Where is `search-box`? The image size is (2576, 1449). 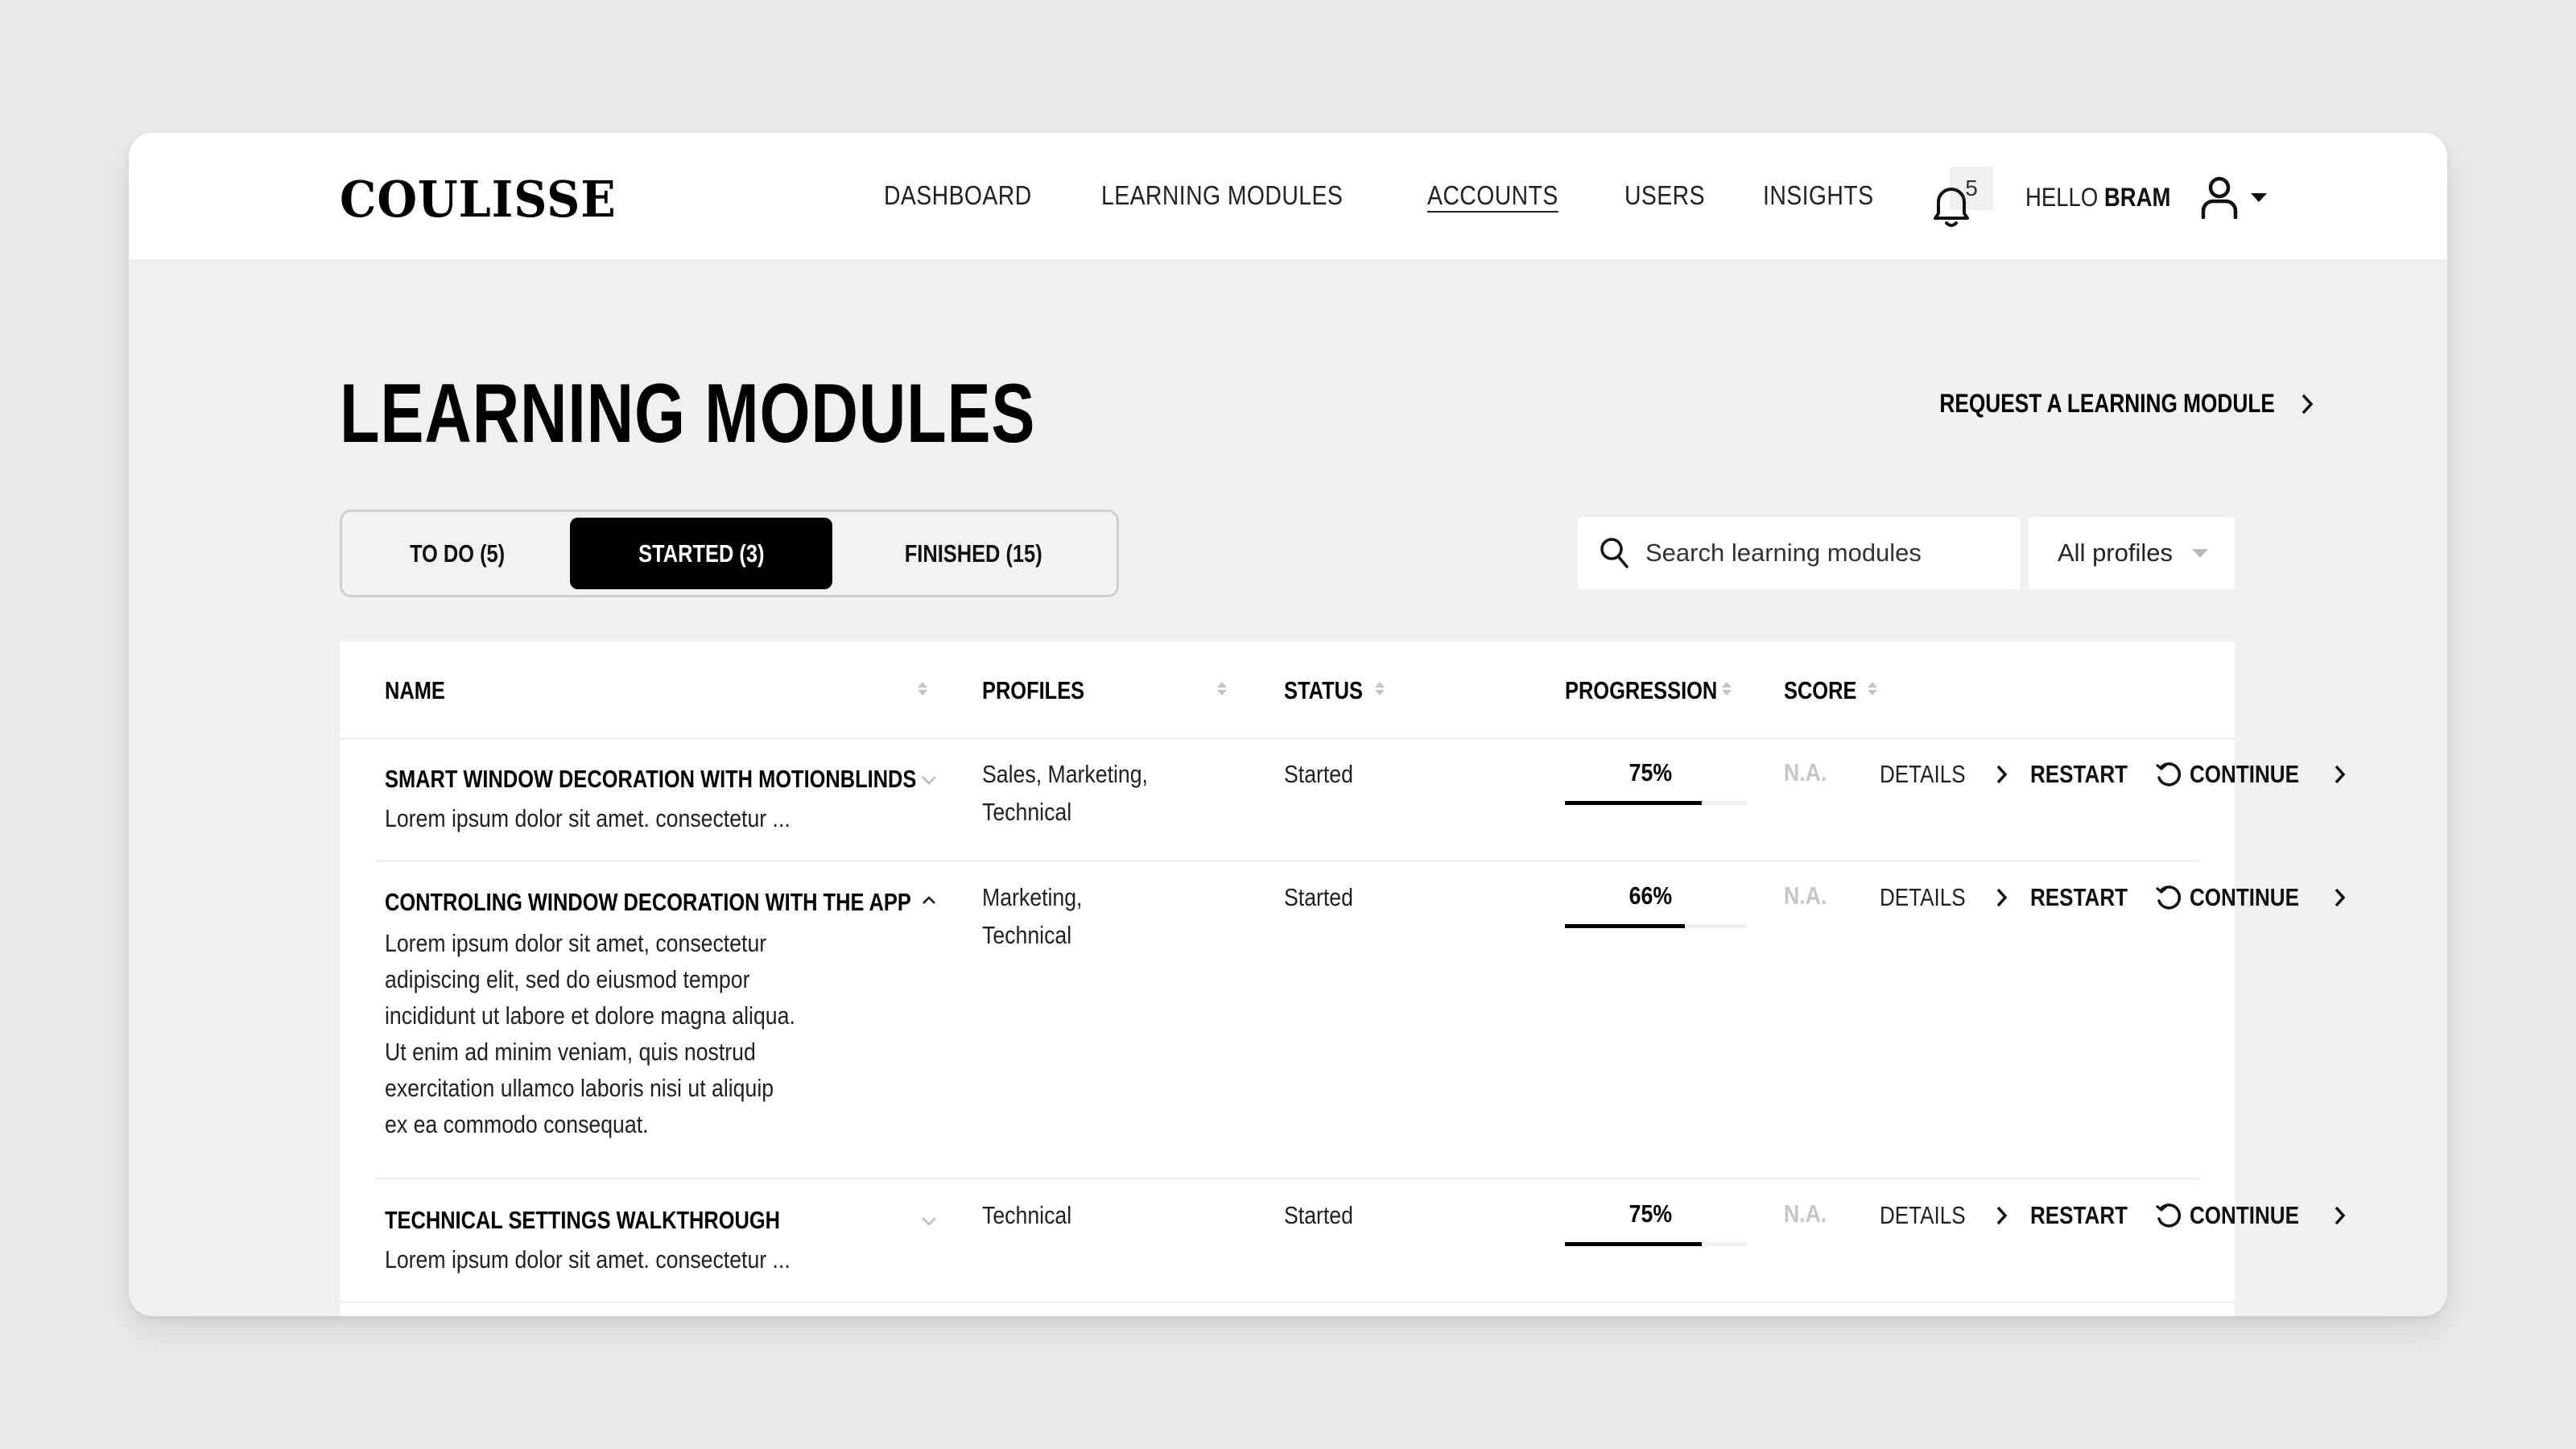
search-box is located at coordinates (1799, 553).